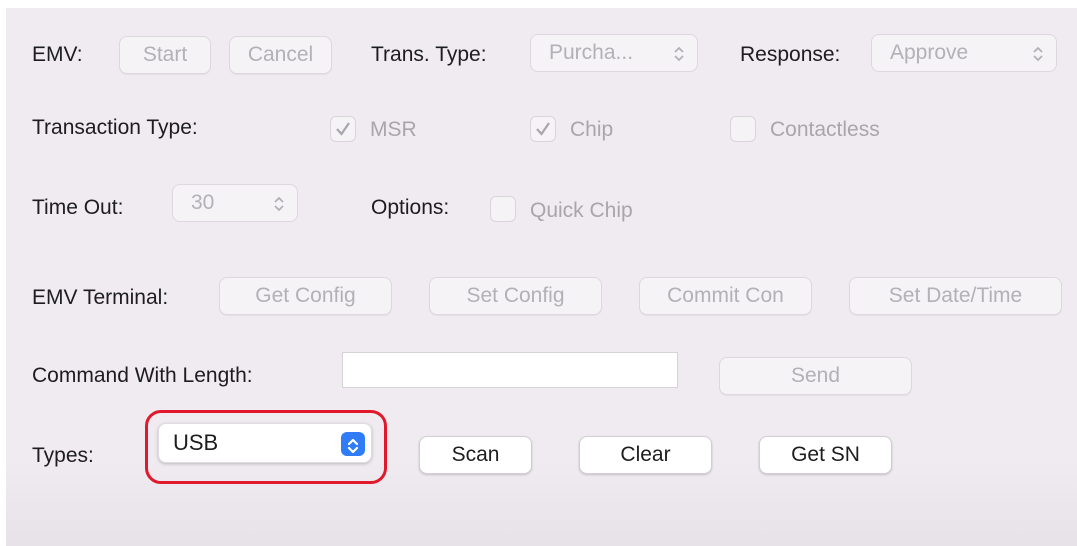 Image resolution: width=1077 pixels, height=546 pixels. I want to click on response-label: Response:, so click(790, 54).